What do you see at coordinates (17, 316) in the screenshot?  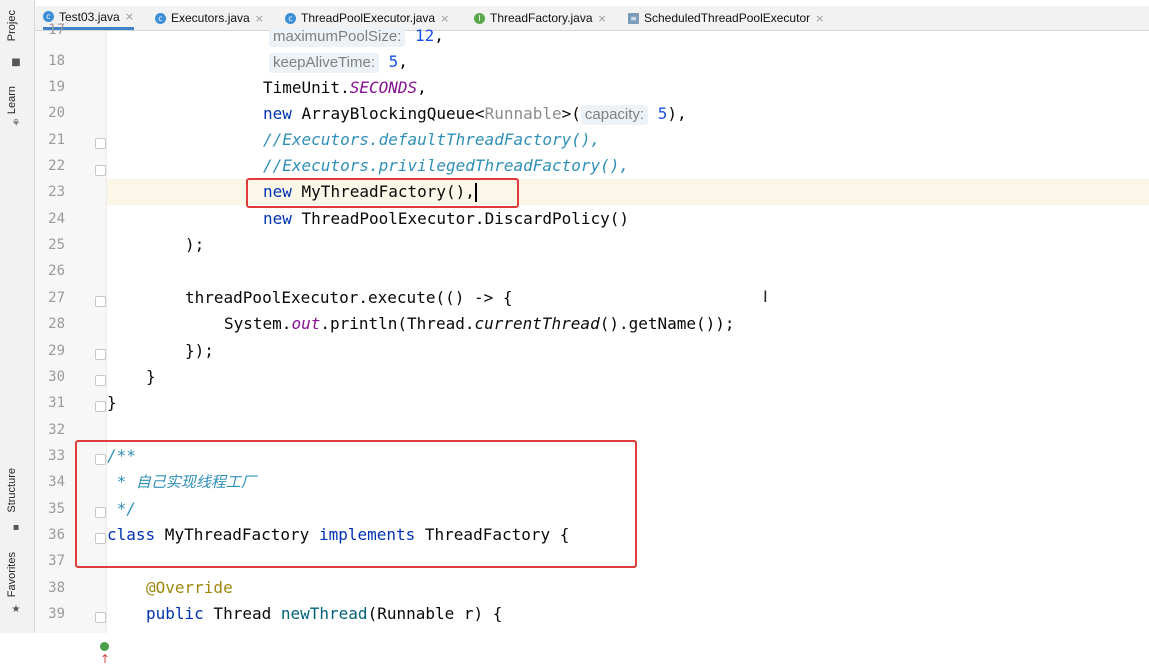 I see `tool-window-strip: Projec ■ Learn ⚘ Structure ▪ Favorites ★` at bounding box center [17, 316].